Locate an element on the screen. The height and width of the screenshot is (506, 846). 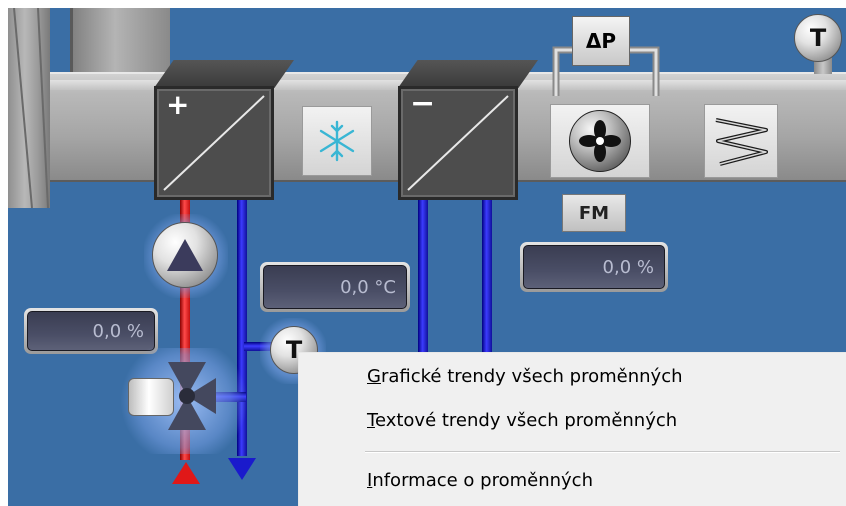
supply-flow-arrow-icon is located at coordinates (186, 473).